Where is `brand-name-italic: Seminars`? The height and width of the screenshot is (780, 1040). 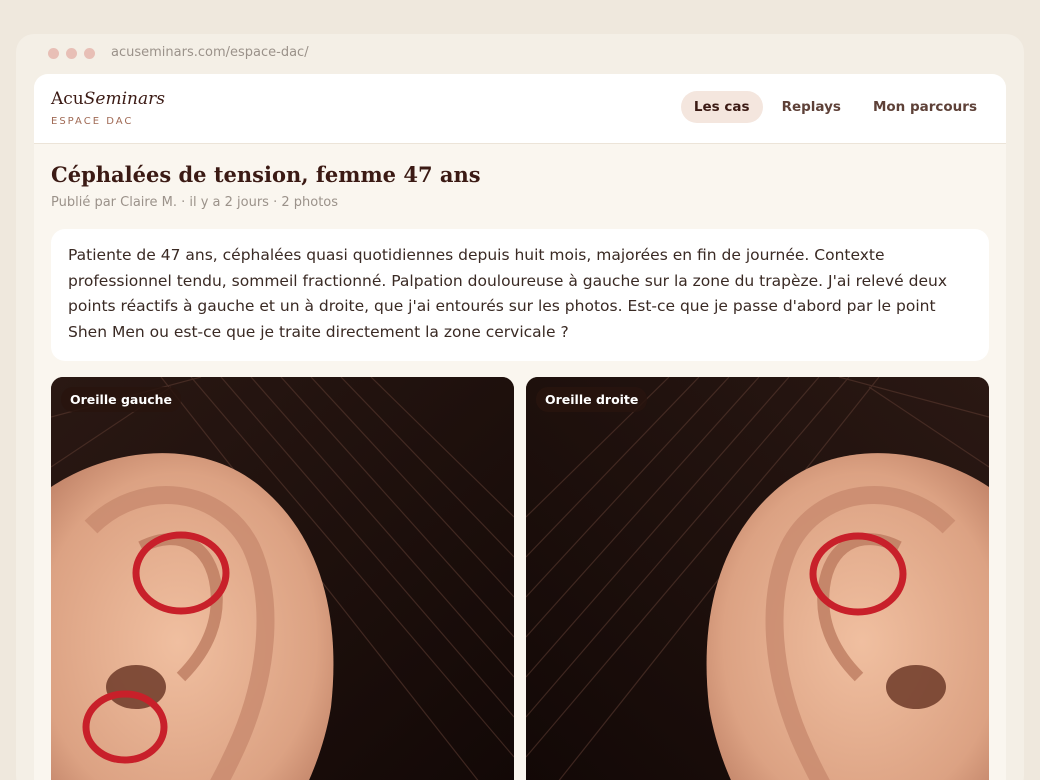
brand-name-italic: Seminars is located at coordinates (124, 99).